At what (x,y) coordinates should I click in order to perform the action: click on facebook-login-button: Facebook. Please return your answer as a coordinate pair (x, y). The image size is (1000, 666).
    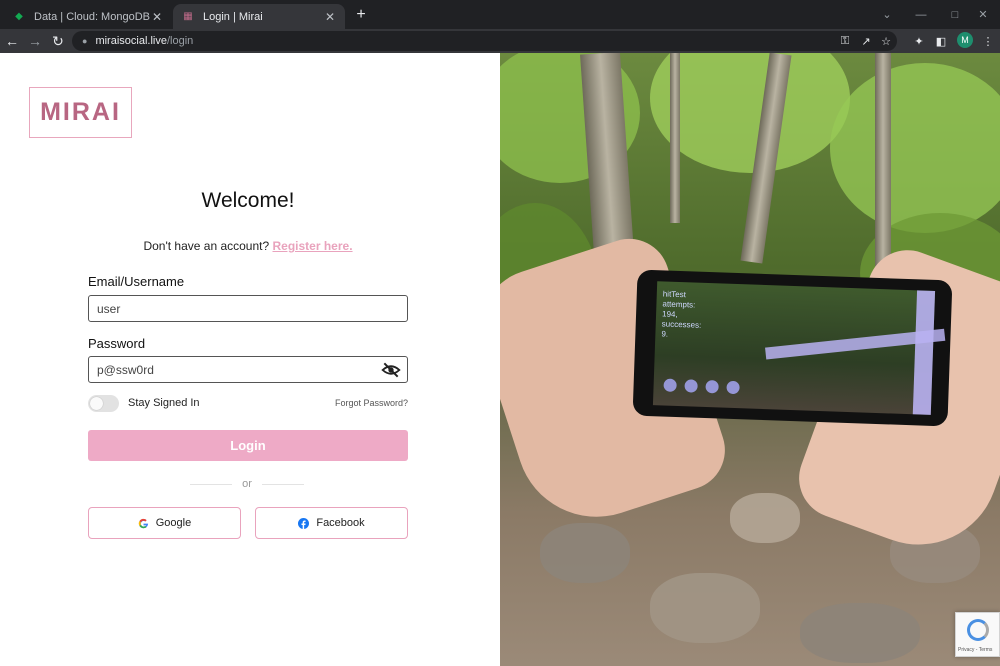
    Looking at the image, I should click on (331, 523).